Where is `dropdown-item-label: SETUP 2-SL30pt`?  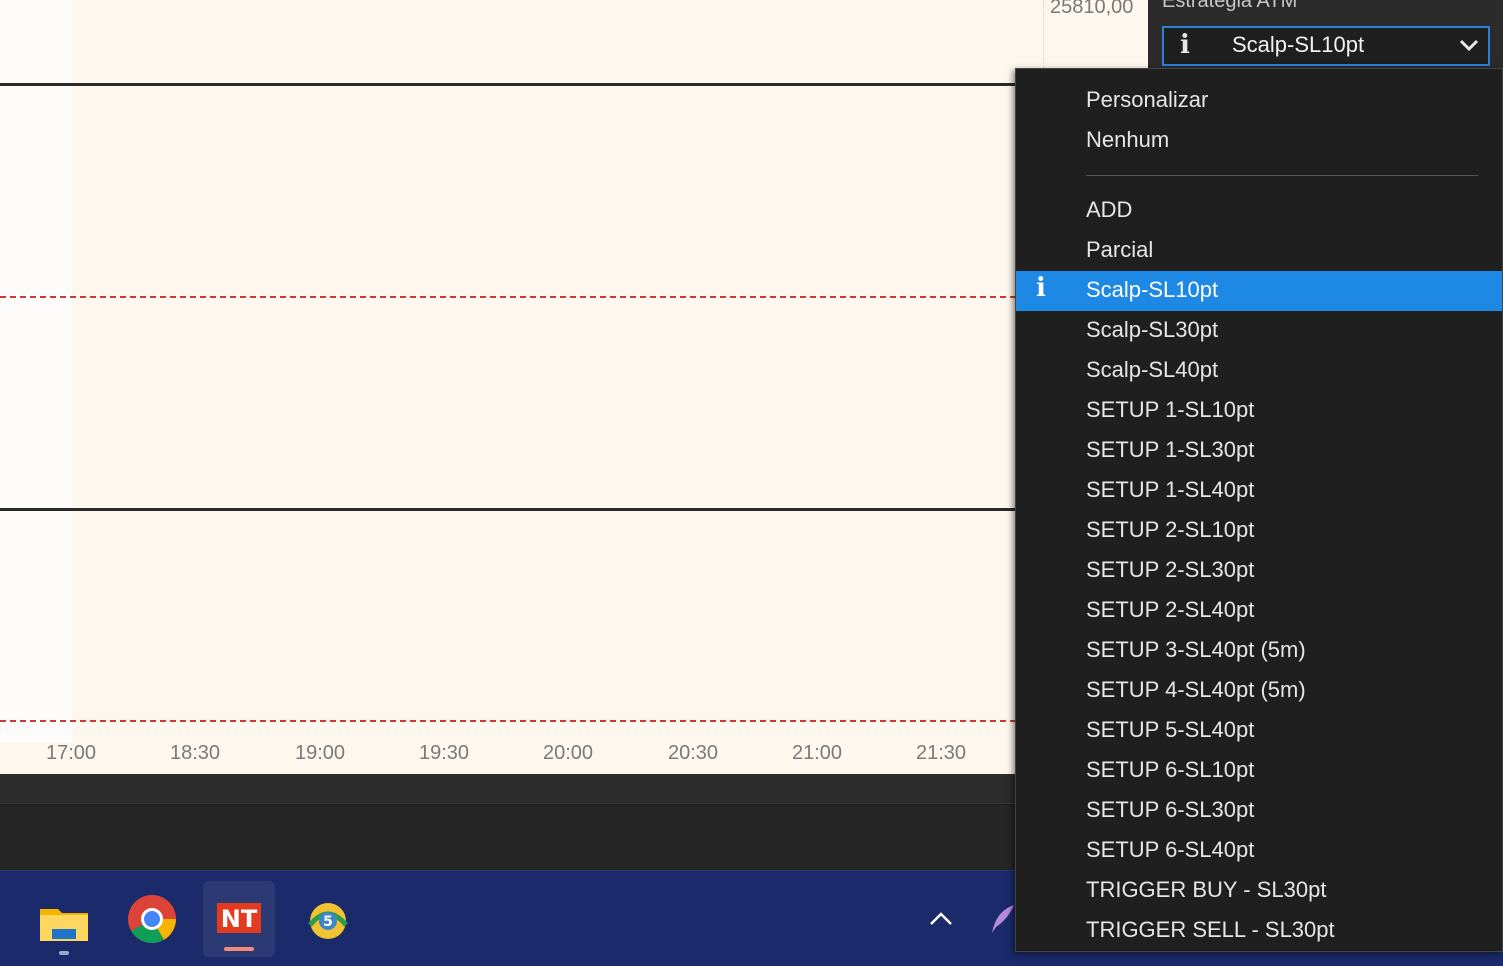
dropdown-item-label: SETUP 2-SL30pt is located at coordinates (1170, 569).